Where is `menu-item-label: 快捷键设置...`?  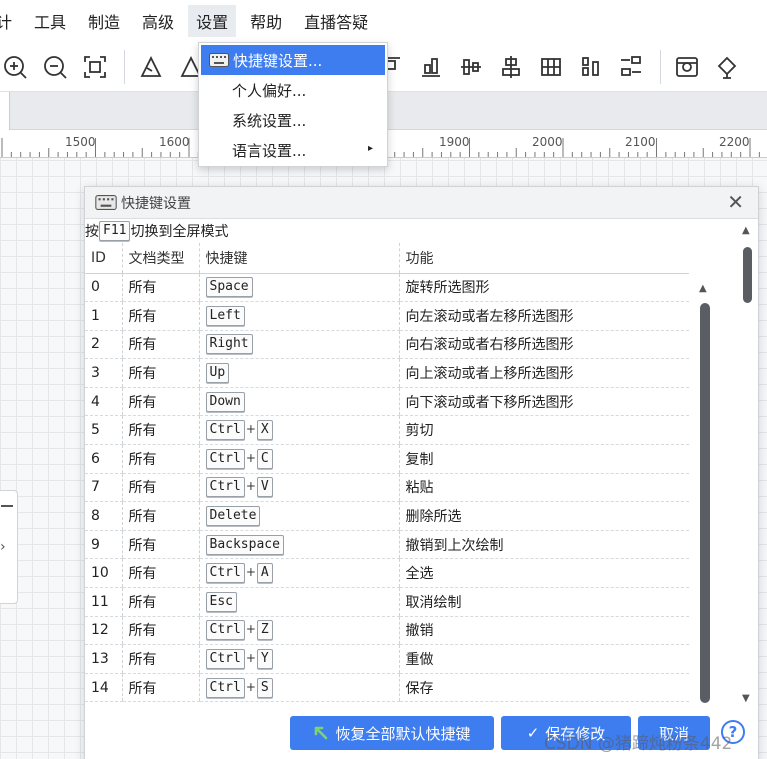
menu-item-label: 快捷键设置... is located at coordinates (278, 60).